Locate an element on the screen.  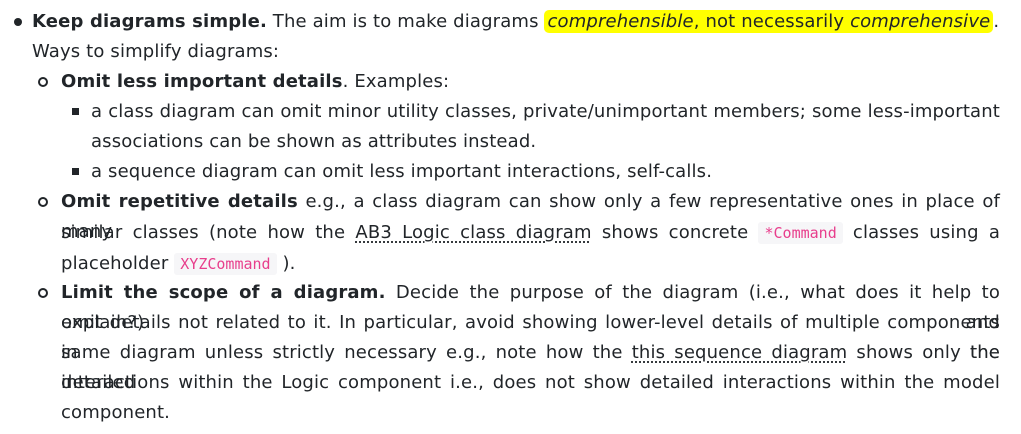
subitem-text: similar classes (note how the is located at coordinates (208, 232).